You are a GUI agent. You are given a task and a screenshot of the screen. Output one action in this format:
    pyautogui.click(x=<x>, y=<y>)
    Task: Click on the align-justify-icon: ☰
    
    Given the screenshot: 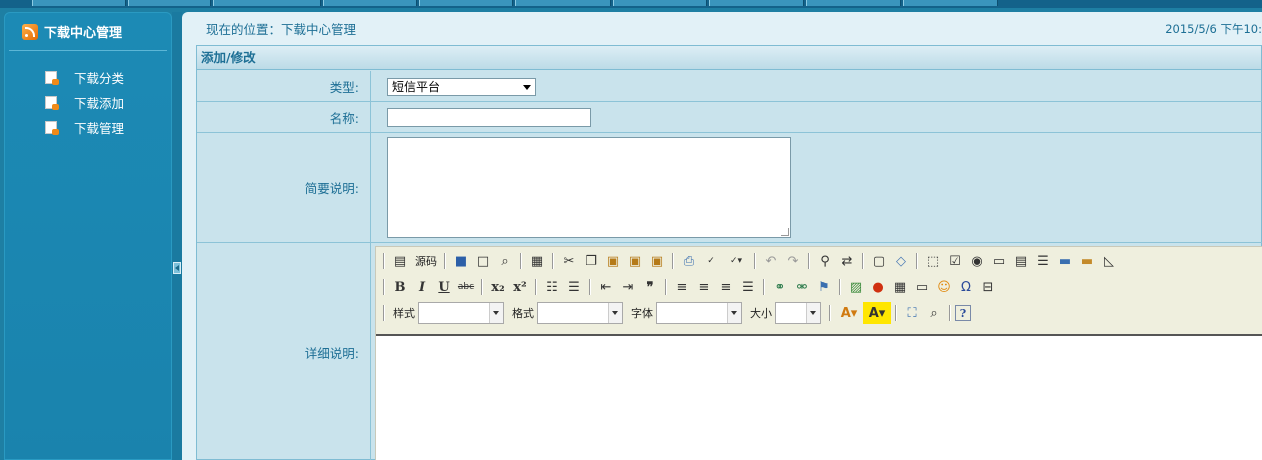 What is the action you would take?
    pyautogui.click(x=748, y=287)
    